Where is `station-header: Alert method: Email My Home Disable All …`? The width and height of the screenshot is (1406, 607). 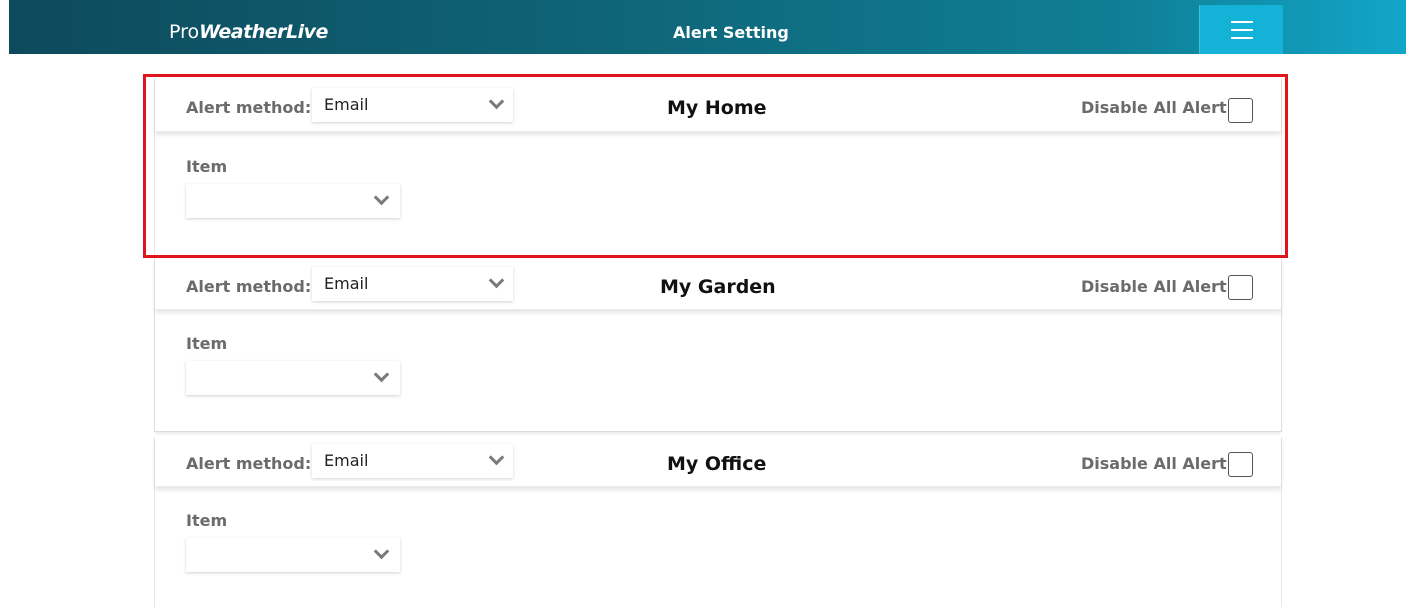
station-header: Alert method: Email My Home Disable All … is located at coordinates (718, 105).